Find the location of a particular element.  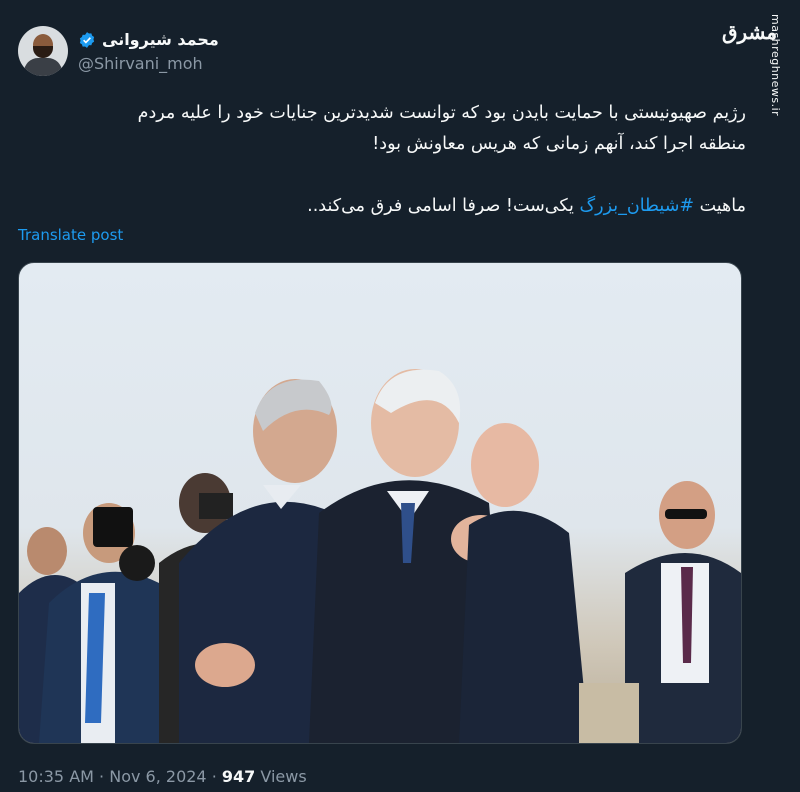

author-handle: @Shirvani_moh is located at coordinates (140, 63).